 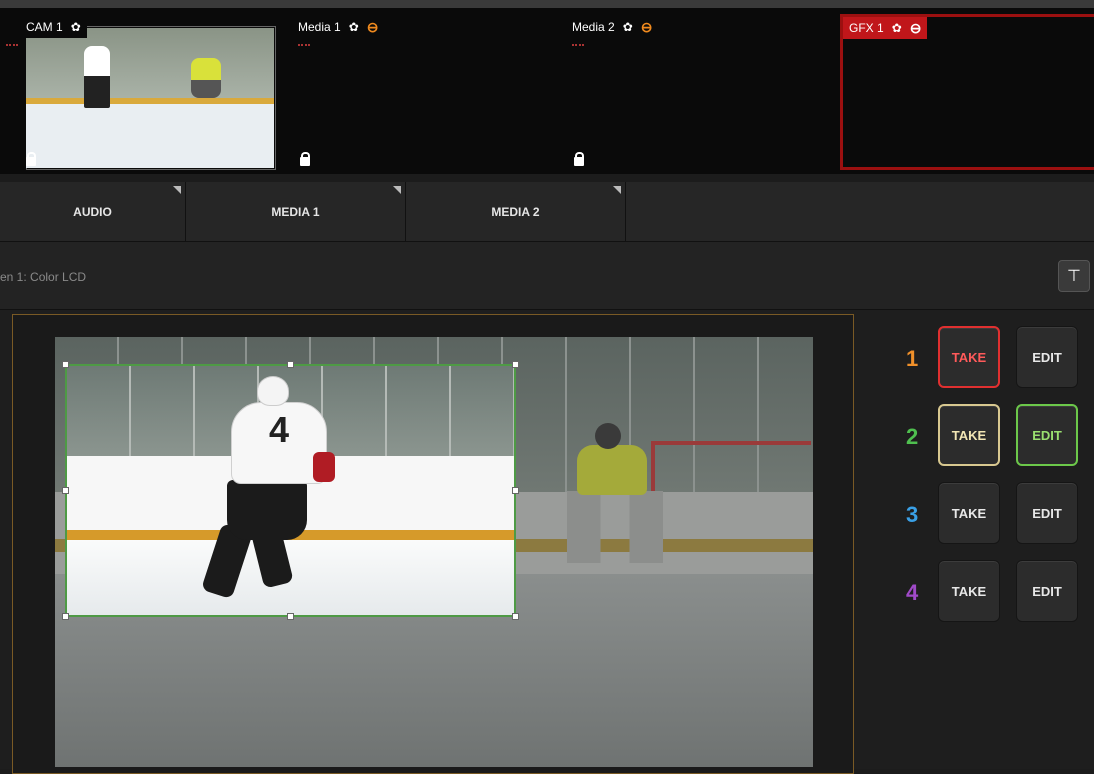 I want to click on crop-handle-bottom-right, so click(x=515, y=616).